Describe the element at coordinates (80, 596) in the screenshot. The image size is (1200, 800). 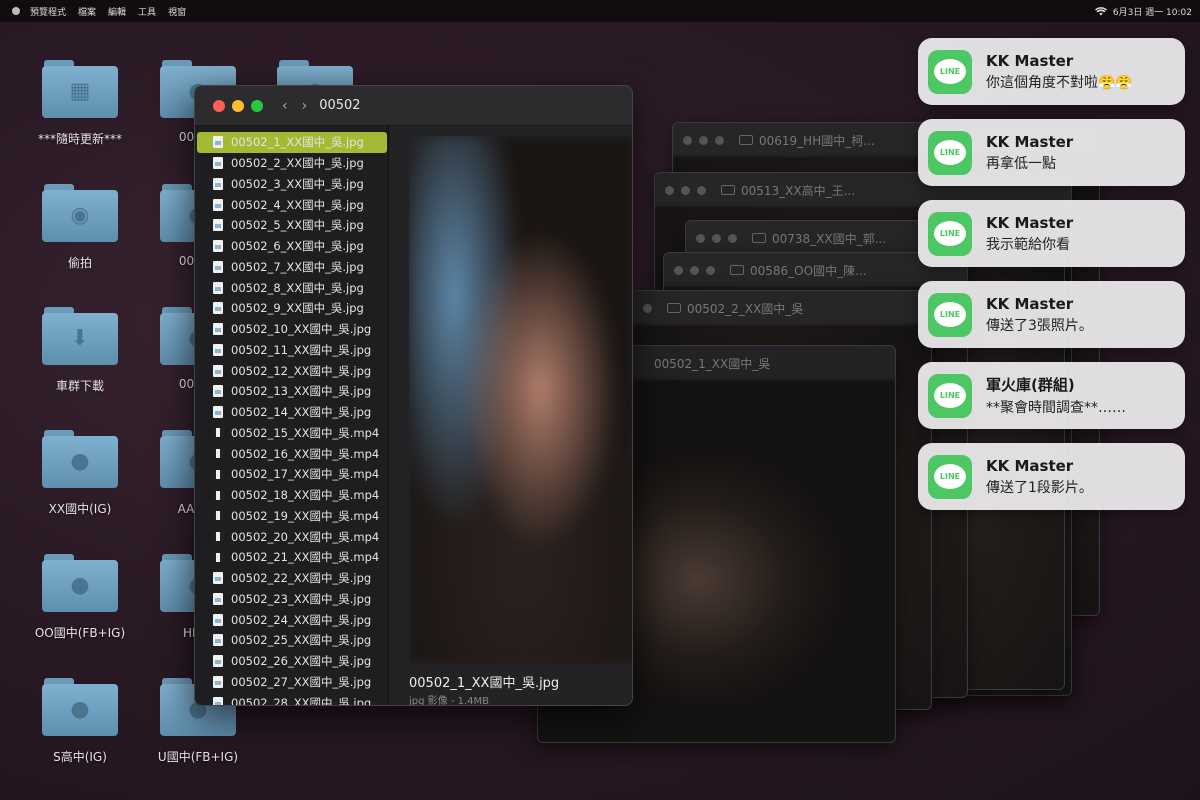
I see `desktop-folder: ● OO國中(FB+IG)` at that location.